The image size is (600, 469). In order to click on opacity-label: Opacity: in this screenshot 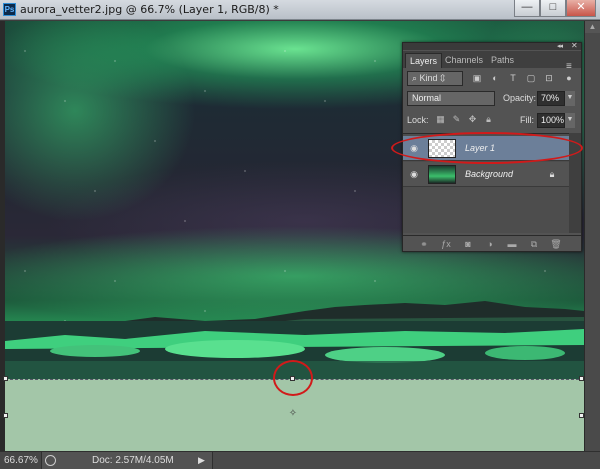, I will do `click(520, 98)`.